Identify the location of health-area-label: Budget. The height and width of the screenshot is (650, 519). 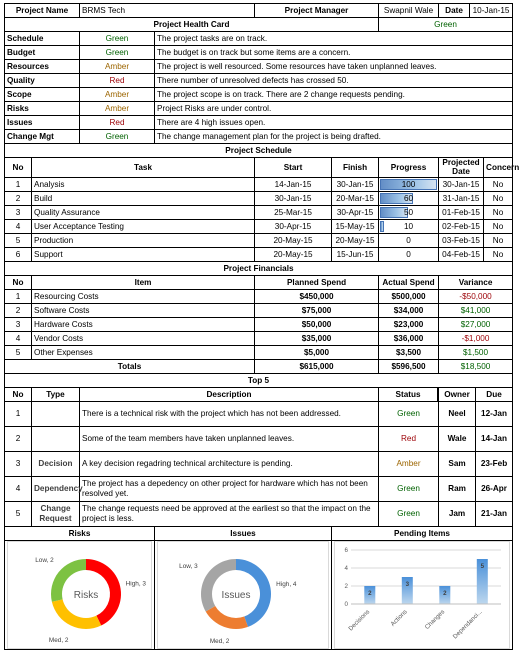
(42, 52).